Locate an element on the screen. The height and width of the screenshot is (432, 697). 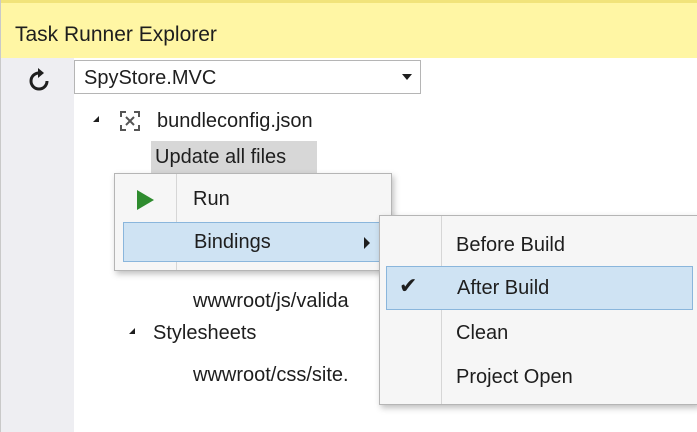
tree-selected-task: Update all files is located at coordinates (220, 157).